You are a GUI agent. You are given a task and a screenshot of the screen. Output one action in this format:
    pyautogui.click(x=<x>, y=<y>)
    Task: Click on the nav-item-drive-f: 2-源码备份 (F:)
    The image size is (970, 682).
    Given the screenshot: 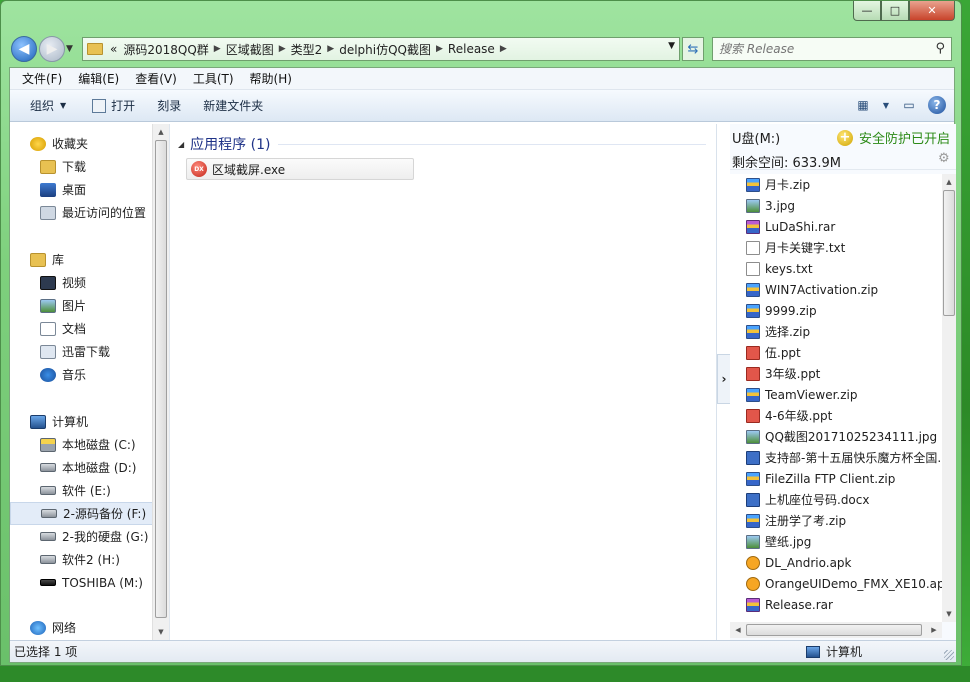 What is the action you would take?
    pyautogui.click(x=81, y=513)
    